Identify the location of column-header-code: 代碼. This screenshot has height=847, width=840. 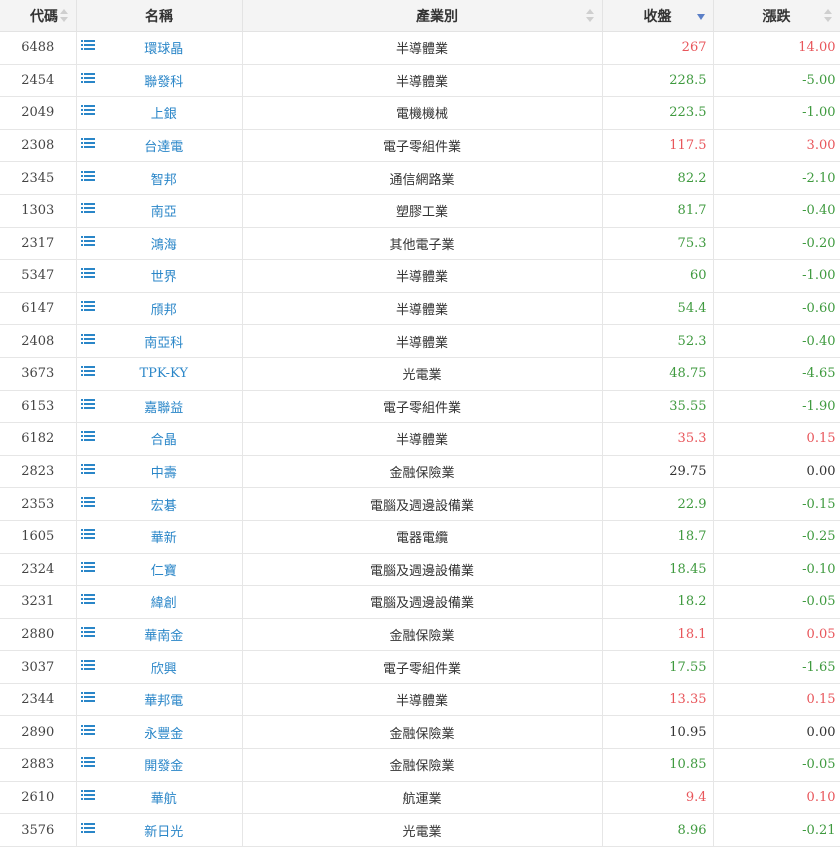
(38, 16).